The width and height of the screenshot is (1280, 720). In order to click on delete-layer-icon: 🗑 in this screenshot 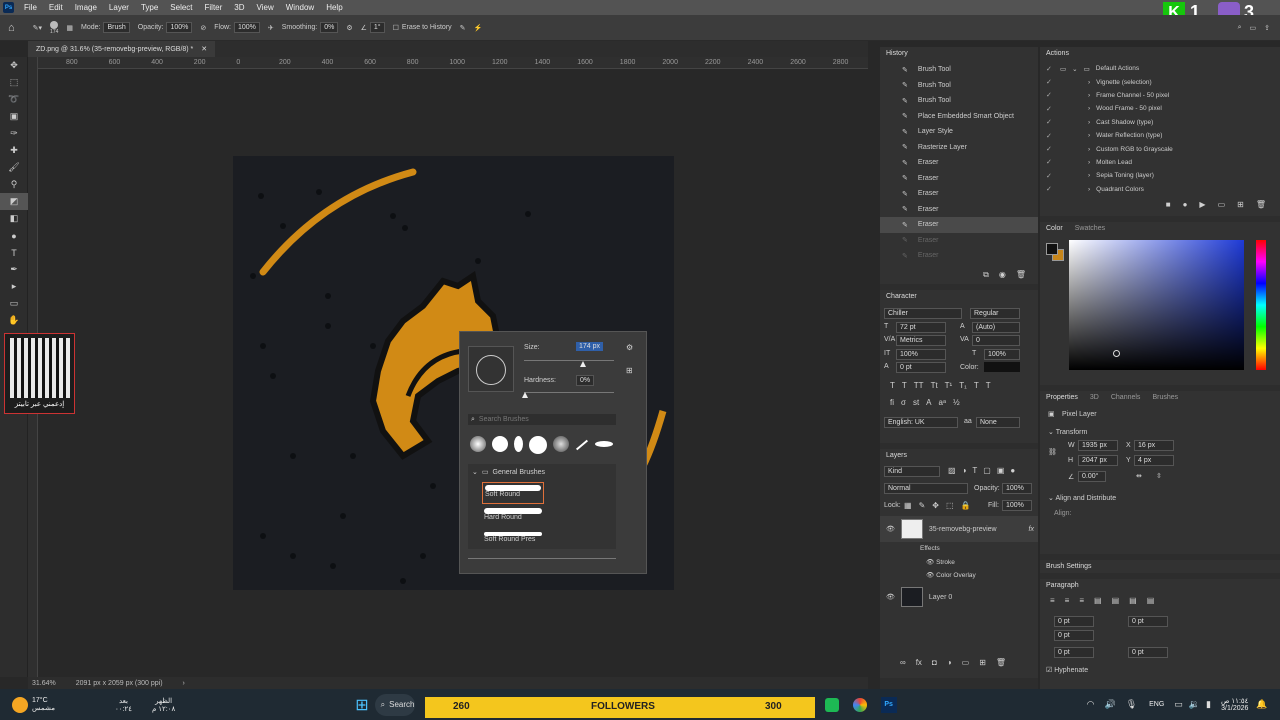, I will do `click(1001, 662)`.